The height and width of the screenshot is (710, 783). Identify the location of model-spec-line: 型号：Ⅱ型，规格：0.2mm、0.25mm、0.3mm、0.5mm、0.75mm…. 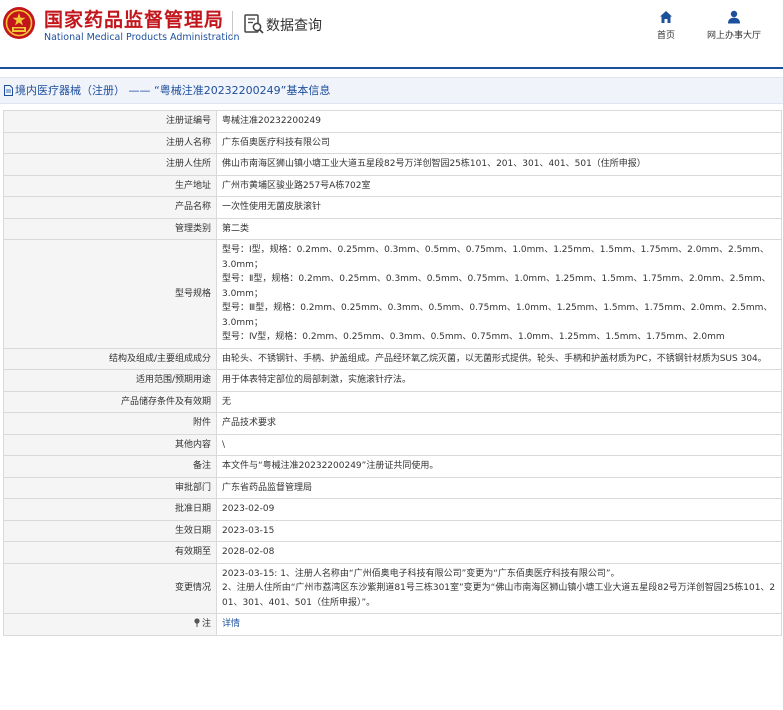
(496, 286).